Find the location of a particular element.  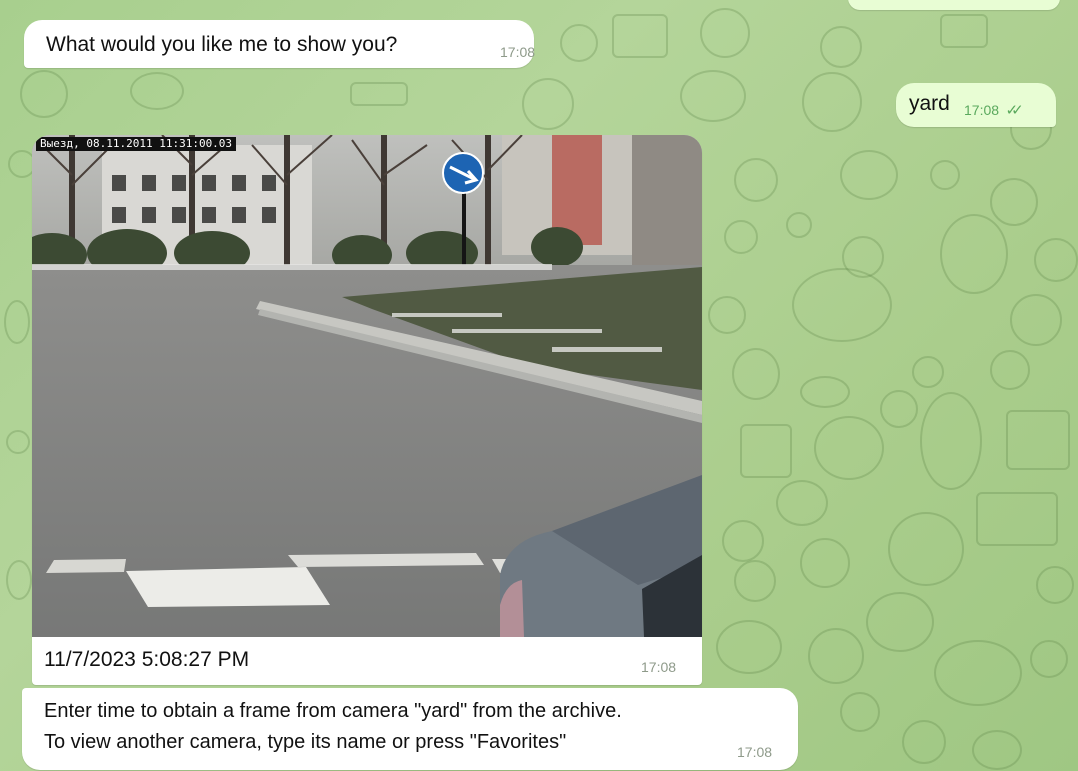

message-meta: 17:08 ✓✓ is located at coordinates (994, 110).